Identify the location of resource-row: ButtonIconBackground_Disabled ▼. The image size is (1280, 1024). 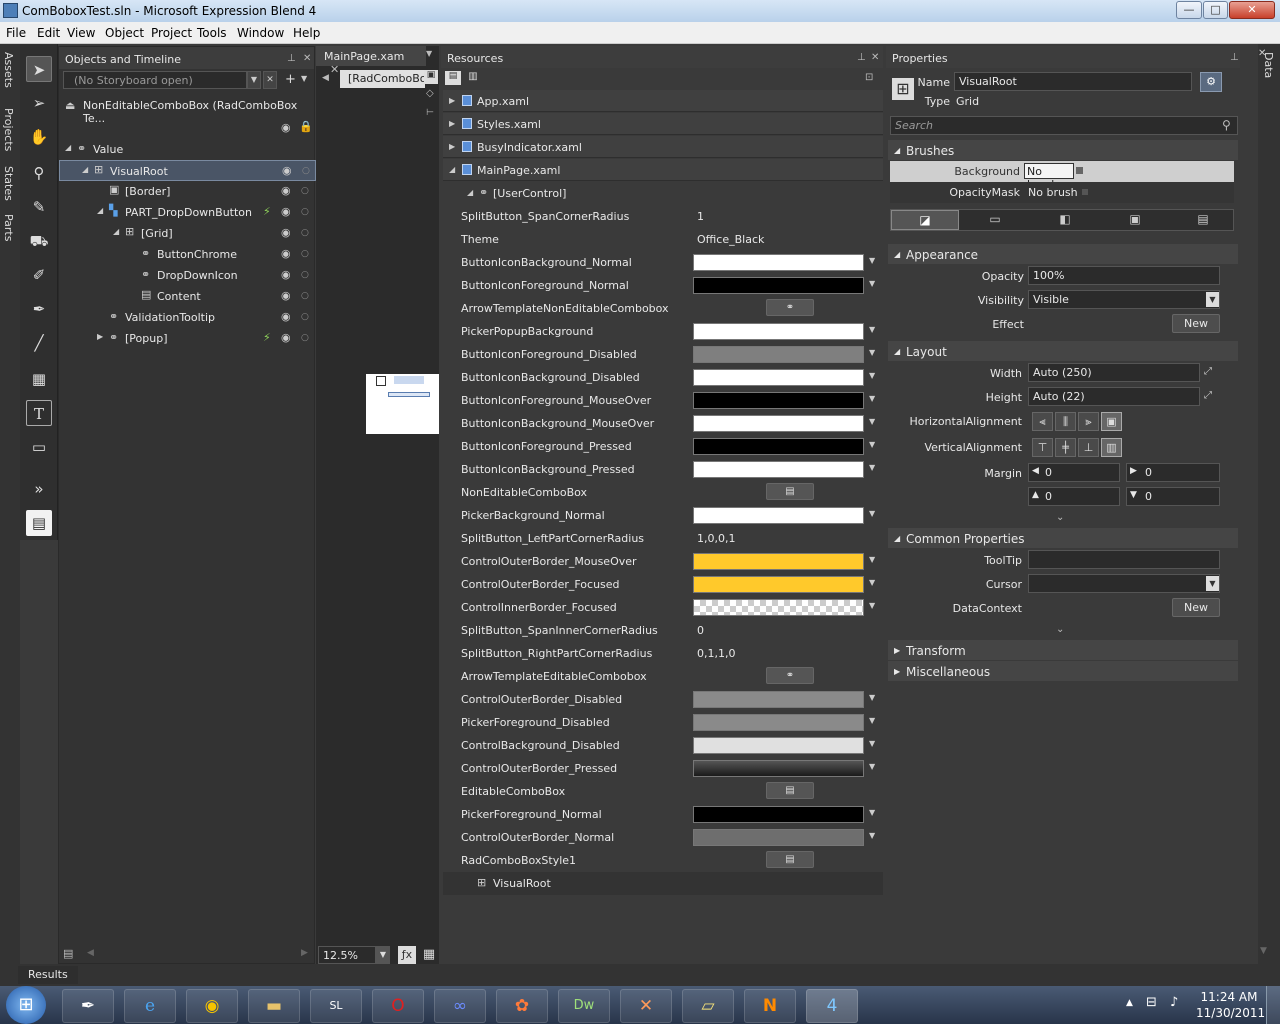
(663, 377).